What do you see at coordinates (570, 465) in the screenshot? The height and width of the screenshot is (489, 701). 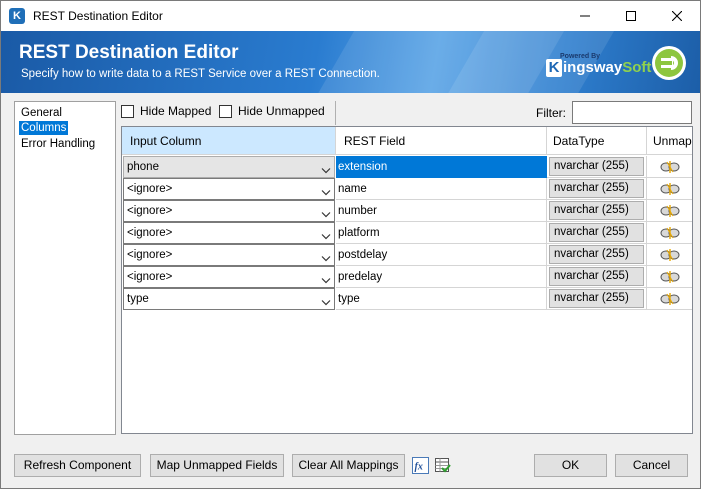 I see `ok-button: OK` at bounding box center [570, 465].